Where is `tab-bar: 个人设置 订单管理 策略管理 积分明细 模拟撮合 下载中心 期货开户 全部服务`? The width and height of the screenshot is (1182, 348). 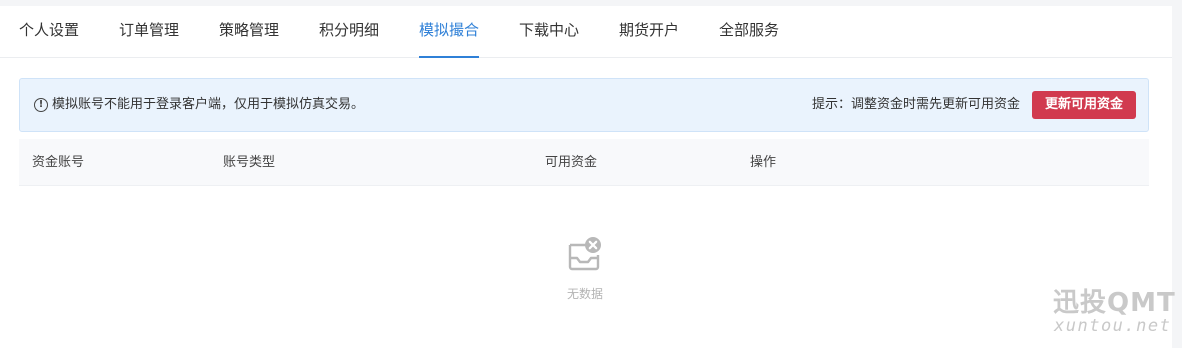 tab-bar: 个人设置 订单管理 策略管理 积分明细 模拟撮合 下载中心 期货开户 全部服务 is located at coordinates (586, 32).